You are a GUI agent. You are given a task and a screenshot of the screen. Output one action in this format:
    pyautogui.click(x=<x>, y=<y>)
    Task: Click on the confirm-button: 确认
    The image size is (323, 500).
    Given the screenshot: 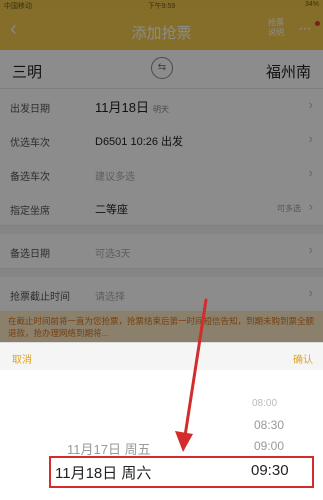 What is the action you would take?
    pyautogui.click(x=303, y=358)
    